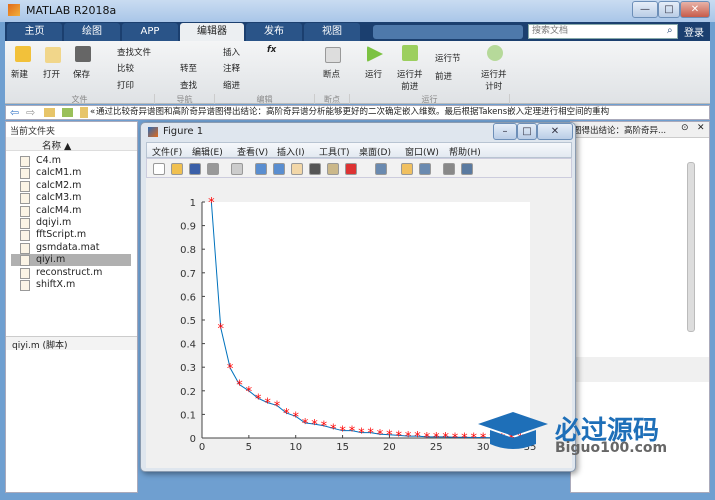 The height and width of the screenshot is (500, 715). Describe the element at coordinates (167, 151) in the screenshot. I see `figure-menu-item: 文件(F)` at that location.